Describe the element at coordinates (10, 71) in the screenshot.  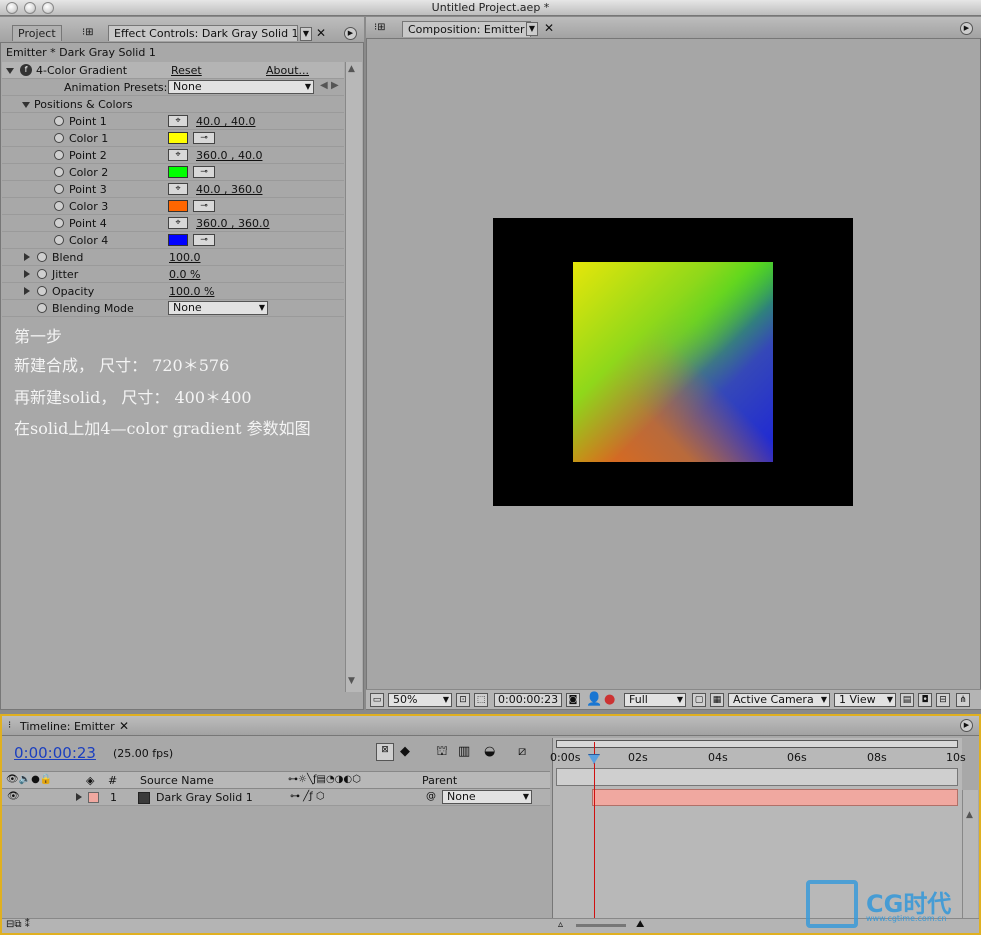
I see `expand-effect-icon` at that location.